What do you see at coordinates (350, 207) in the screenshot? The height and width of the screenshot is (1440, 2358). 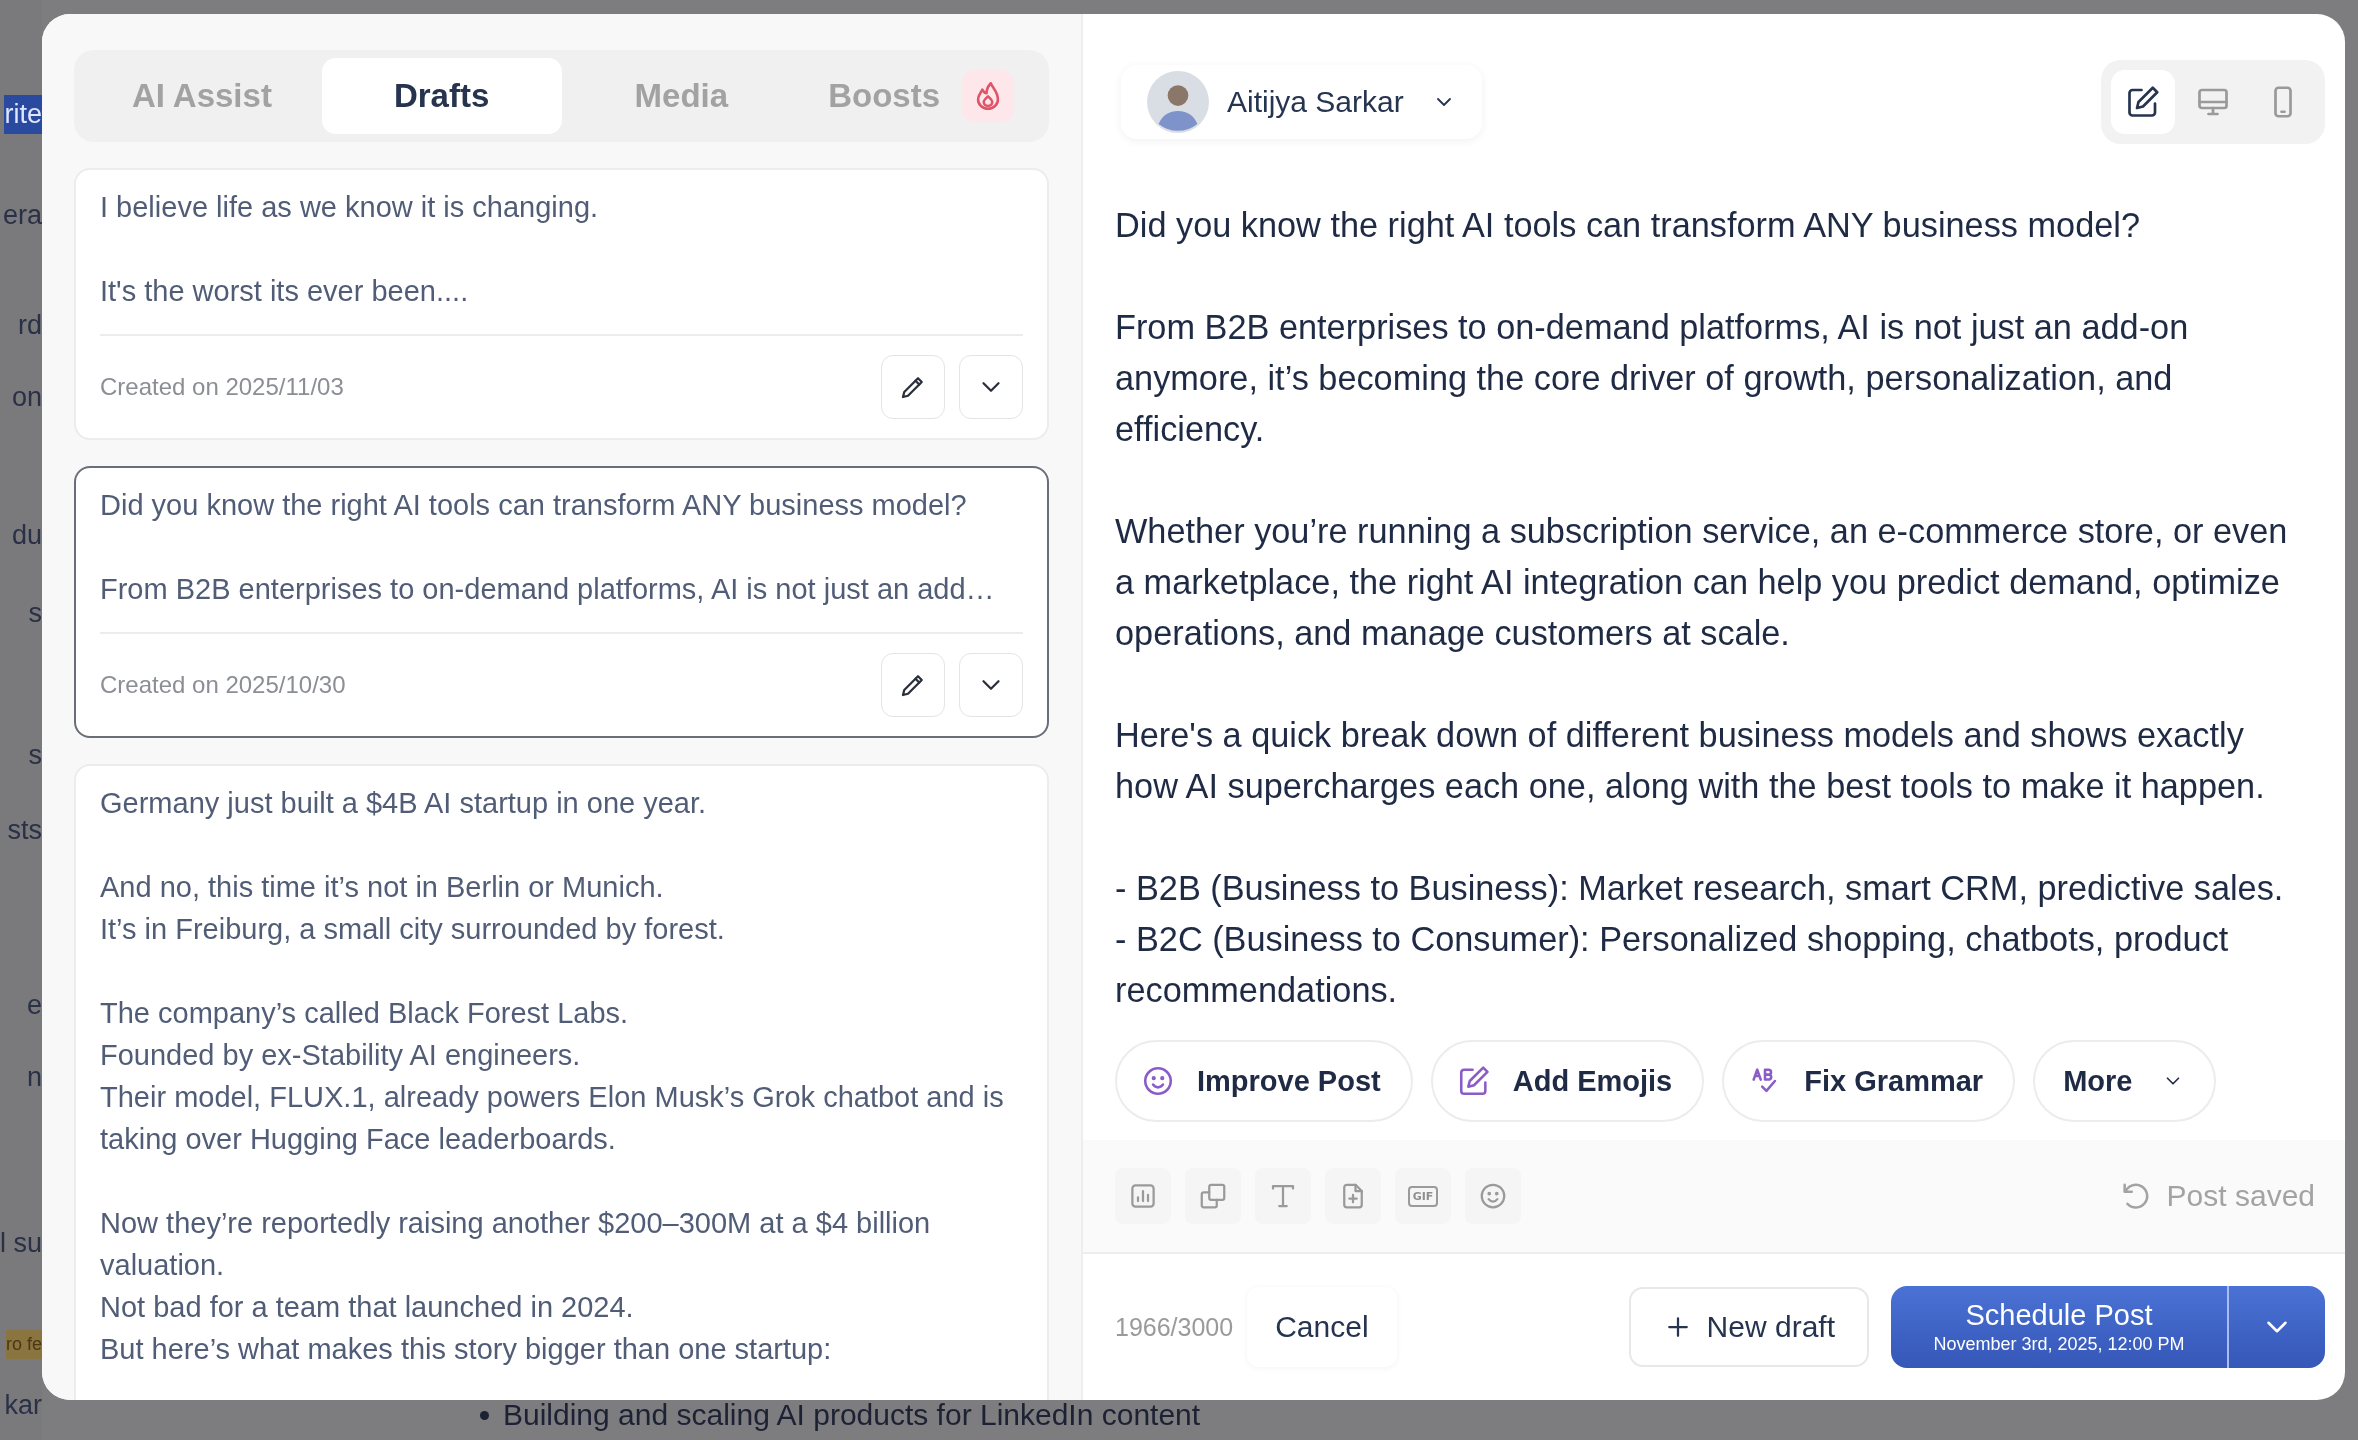 I see `draft-text: I believe life as we know it is changing.` at bounding box center [350, 207].